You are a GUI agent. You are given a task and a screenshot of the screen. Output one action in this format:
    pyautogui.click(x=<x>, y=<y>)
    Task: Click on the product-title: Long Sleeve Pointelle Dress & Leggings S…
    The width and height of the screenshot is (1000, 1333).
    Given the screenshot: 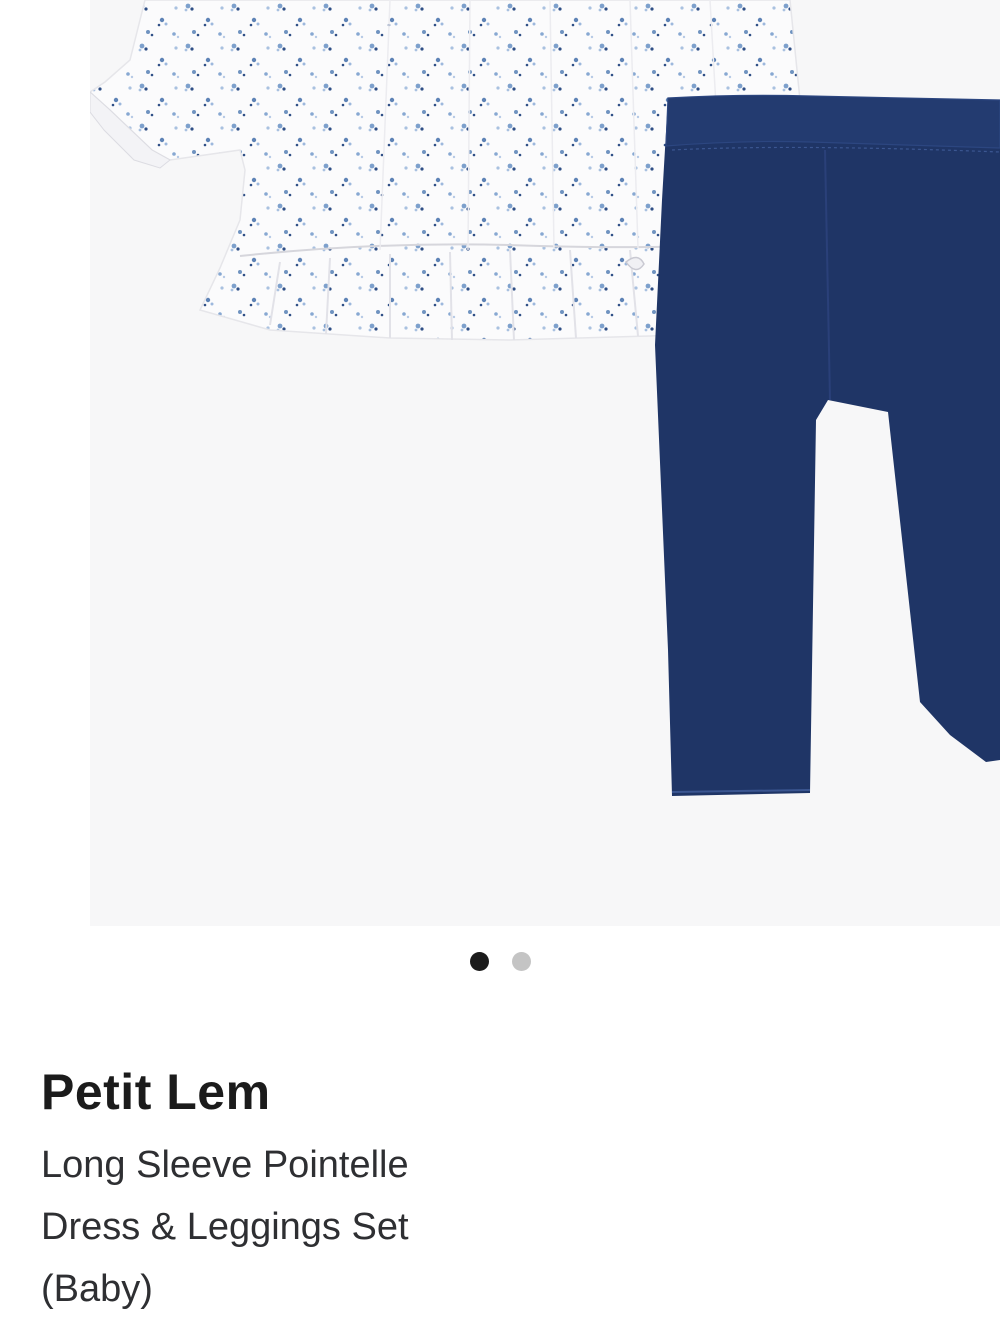 What is the action you would take?
    pyautogui.click(x=225, y=1227)
    